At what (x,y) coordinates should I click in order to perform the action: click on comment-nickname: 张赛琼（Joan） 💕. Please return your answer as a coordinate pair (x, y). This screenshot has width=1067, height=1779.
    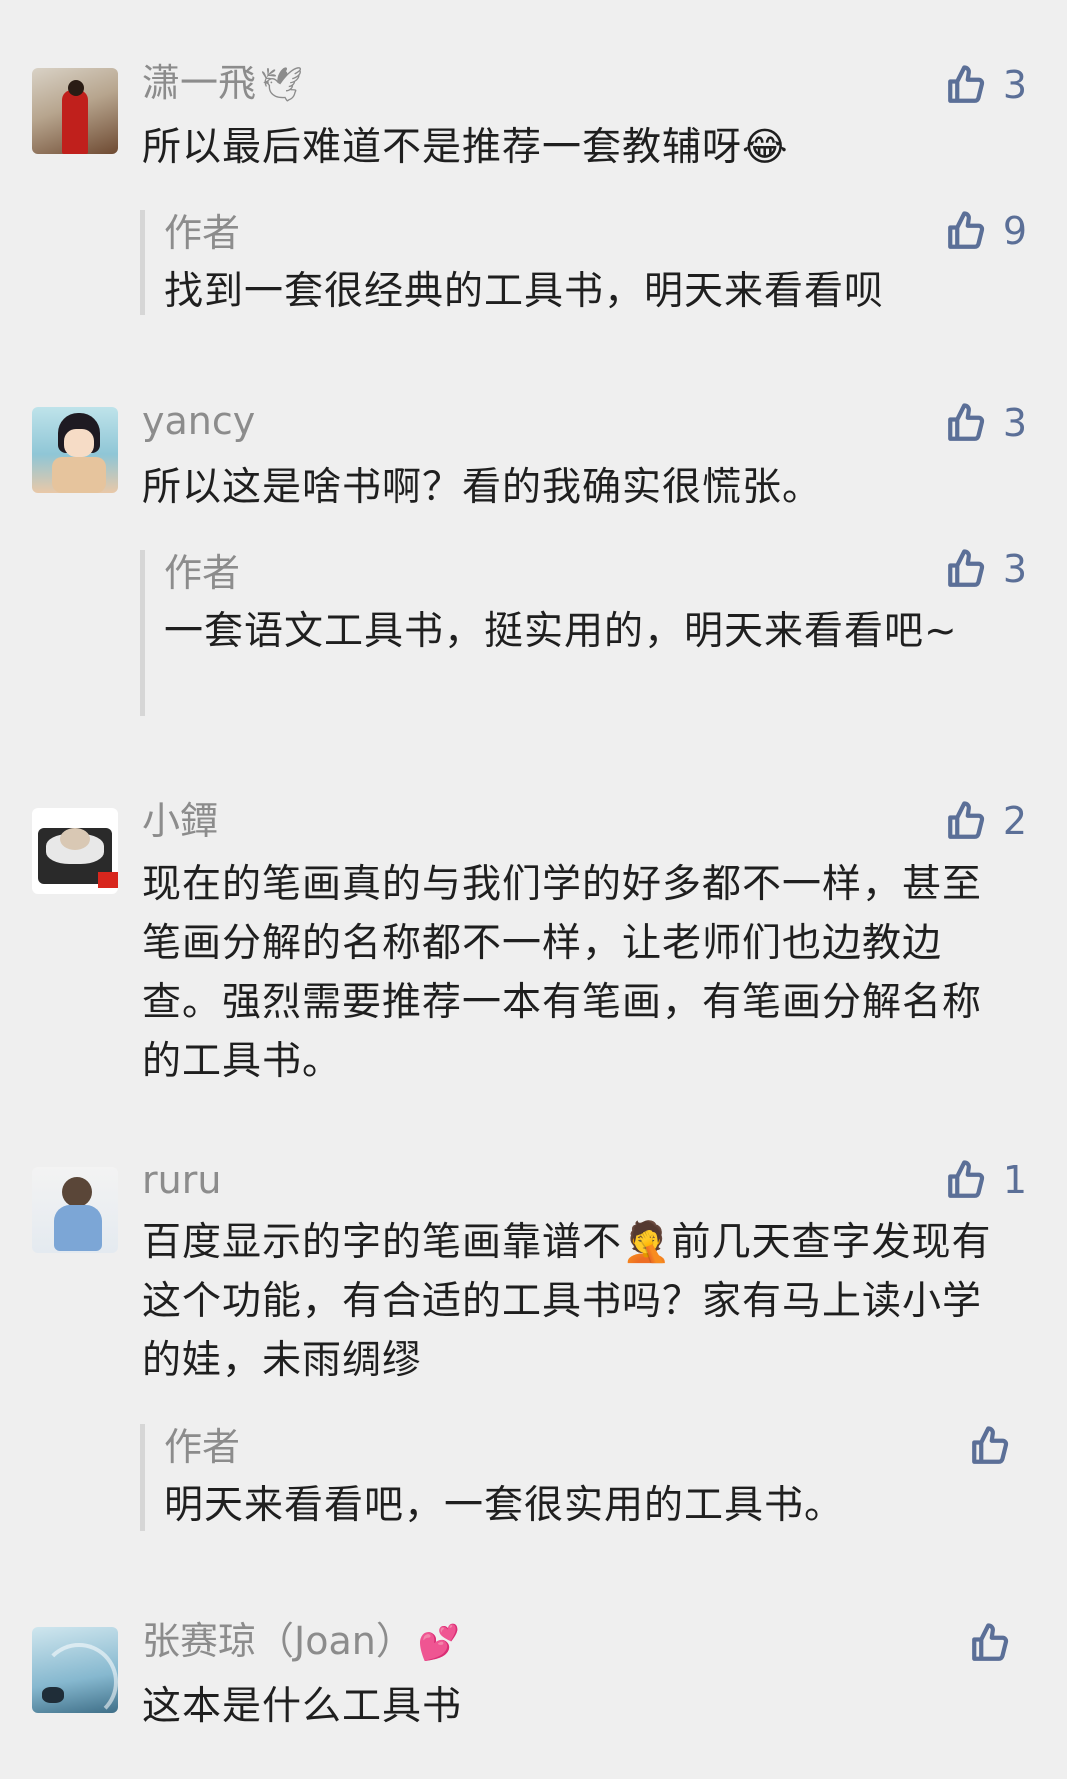
    Looking at the image, I should click on (301, 1642).